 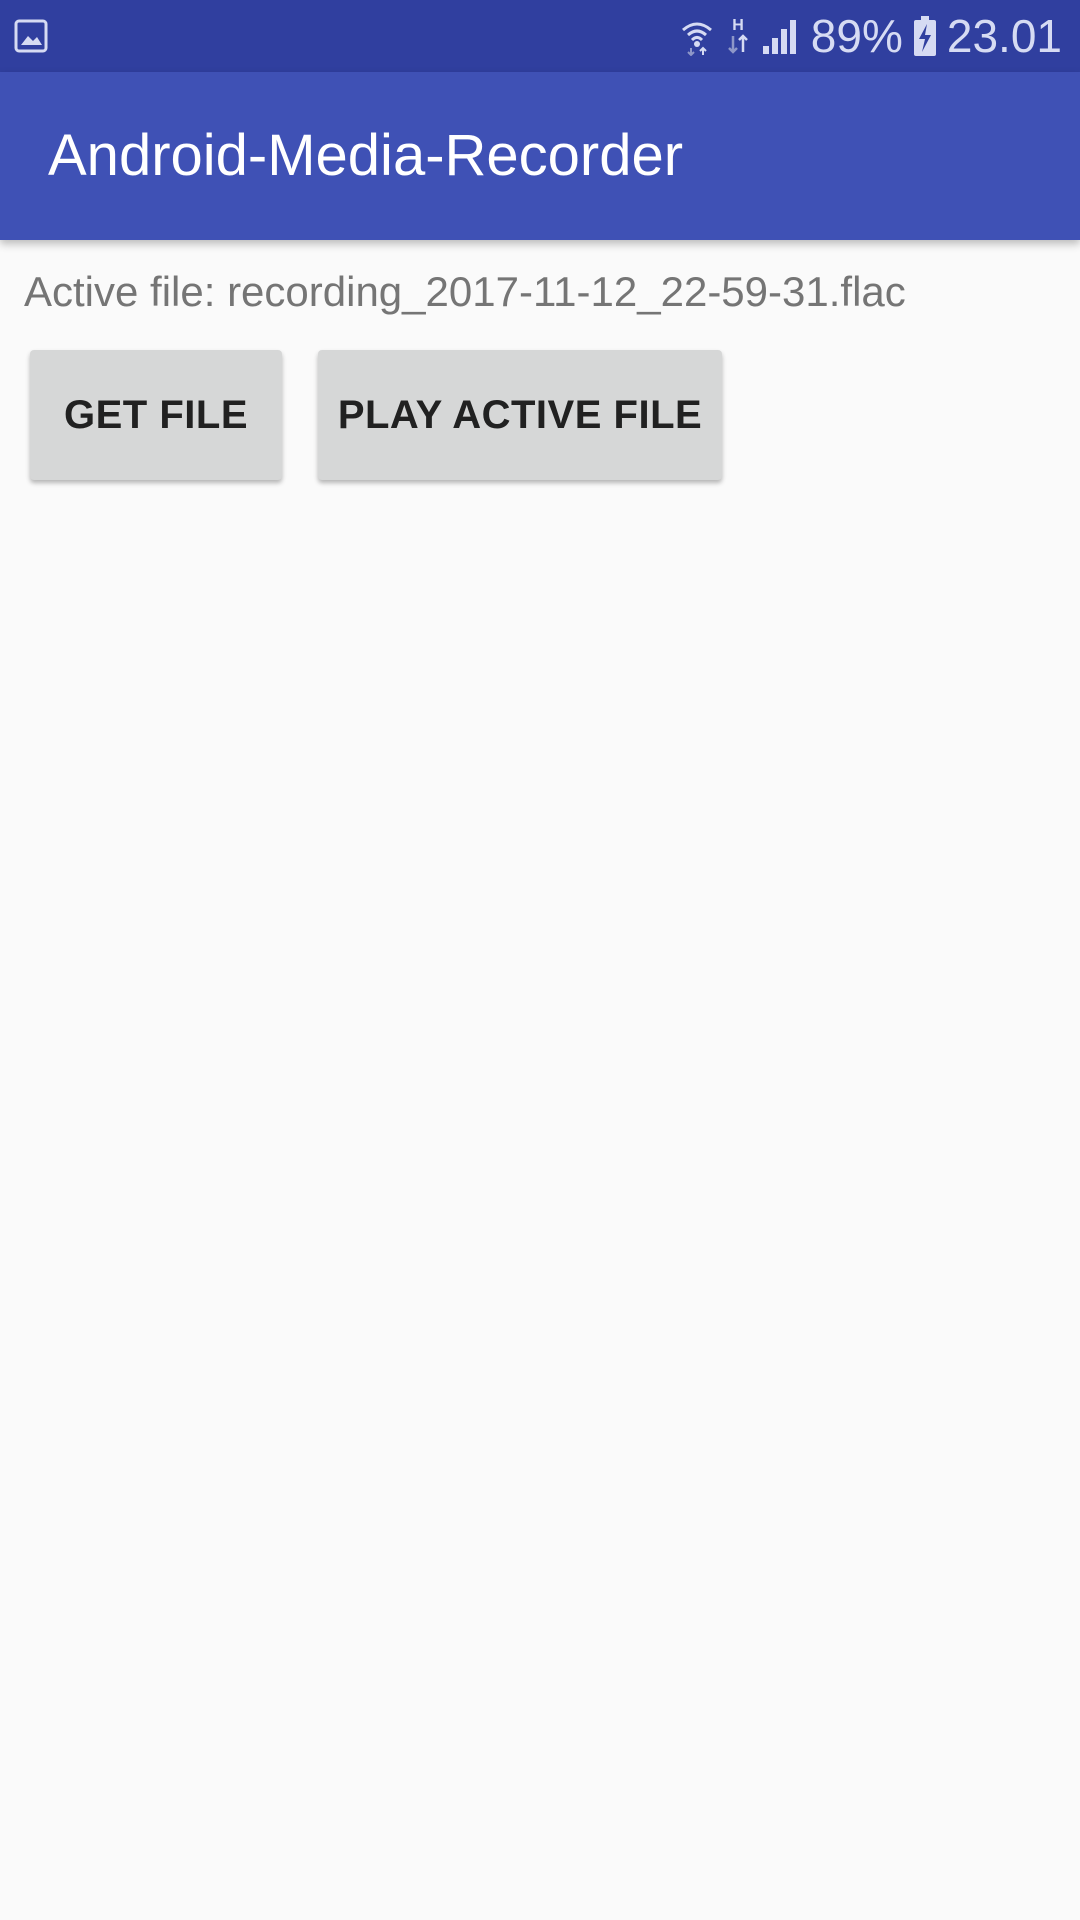 I want to click on play-active-file-button: PLAY ACTIVE FILE, so click(x=520, y=415).